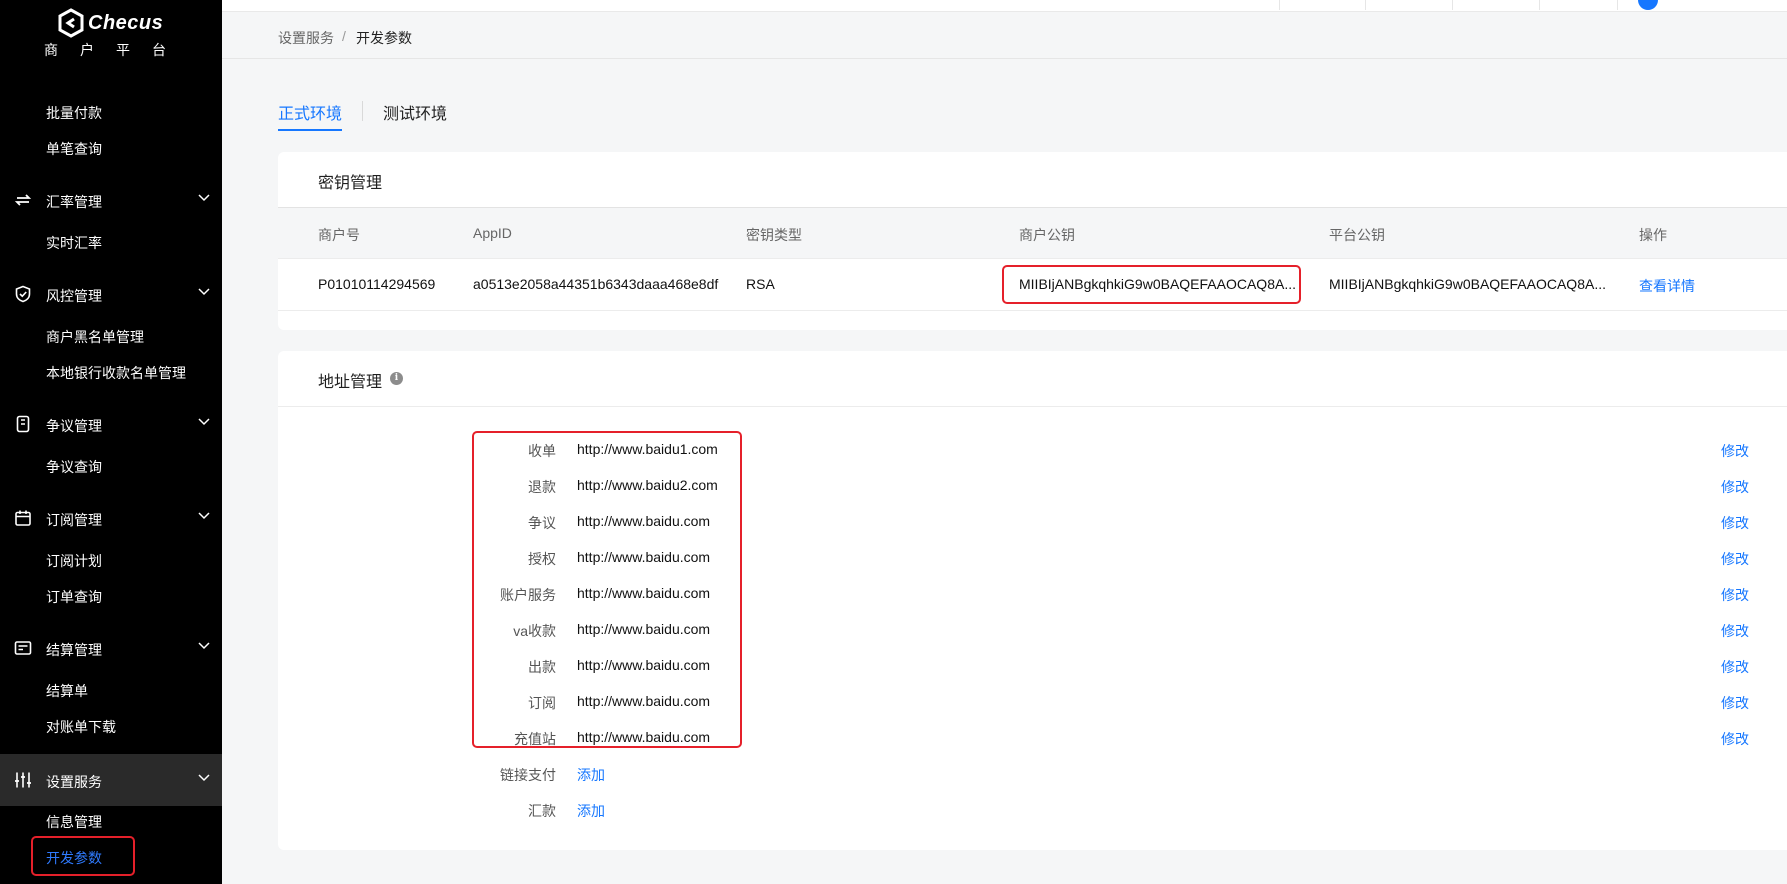 The image size is (1787, 884). I want to click on column-header-key-type: 密钥类型, so click(774, 235).